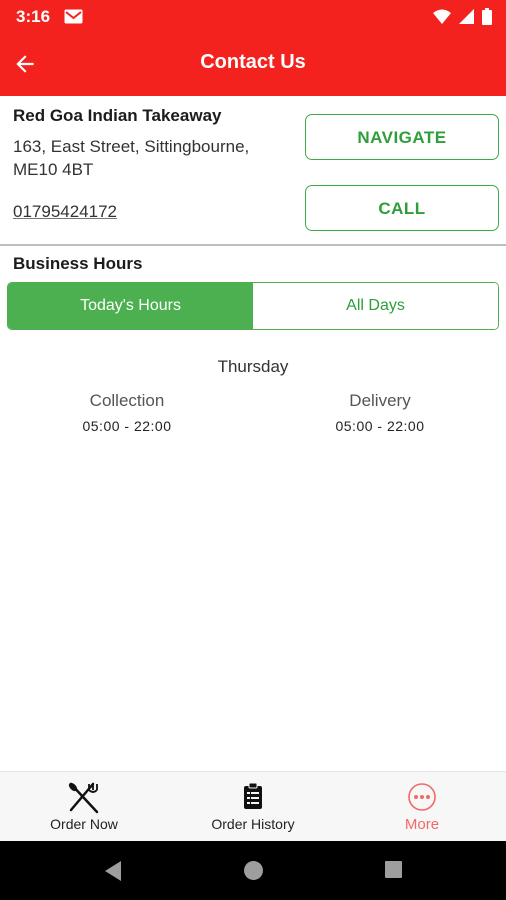  I want to click on business-hours-title: Business Hours, so click(78, 263).